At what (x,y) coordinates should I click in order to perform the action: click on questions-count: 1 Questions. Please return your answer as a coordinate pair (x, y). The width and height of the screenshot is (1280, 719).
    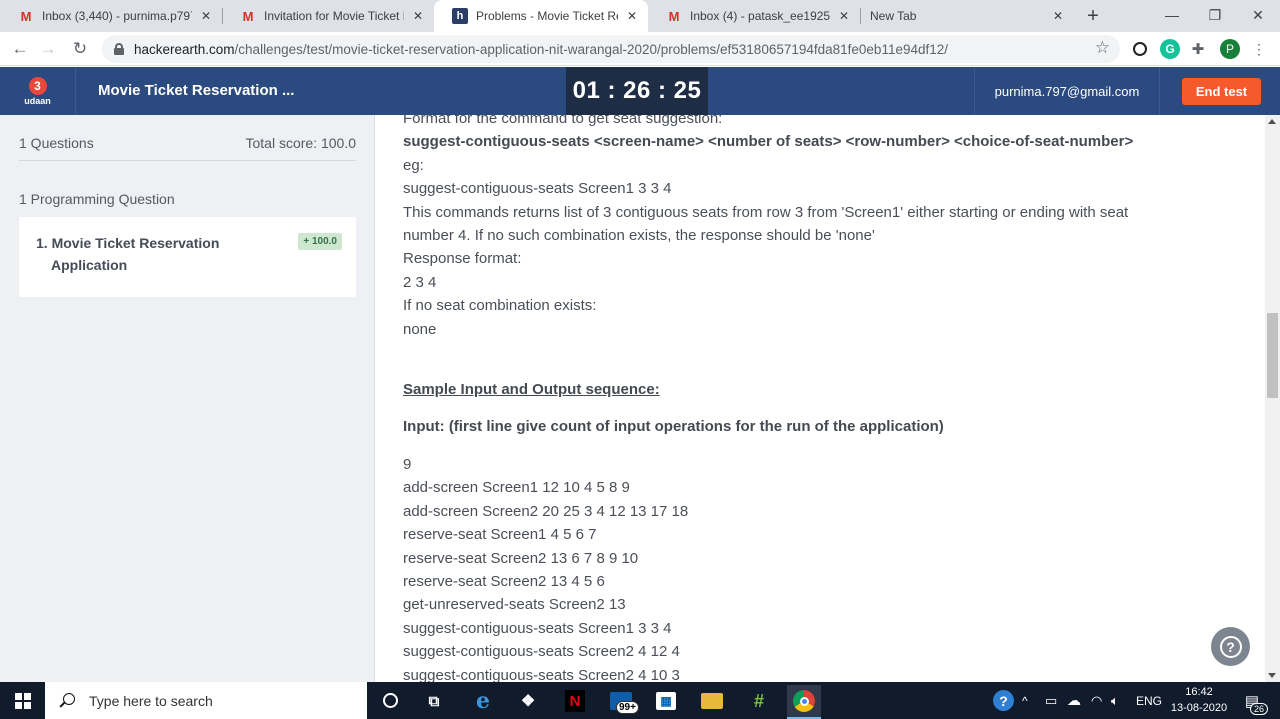
    Looking at the image, I should click on (56, 143).